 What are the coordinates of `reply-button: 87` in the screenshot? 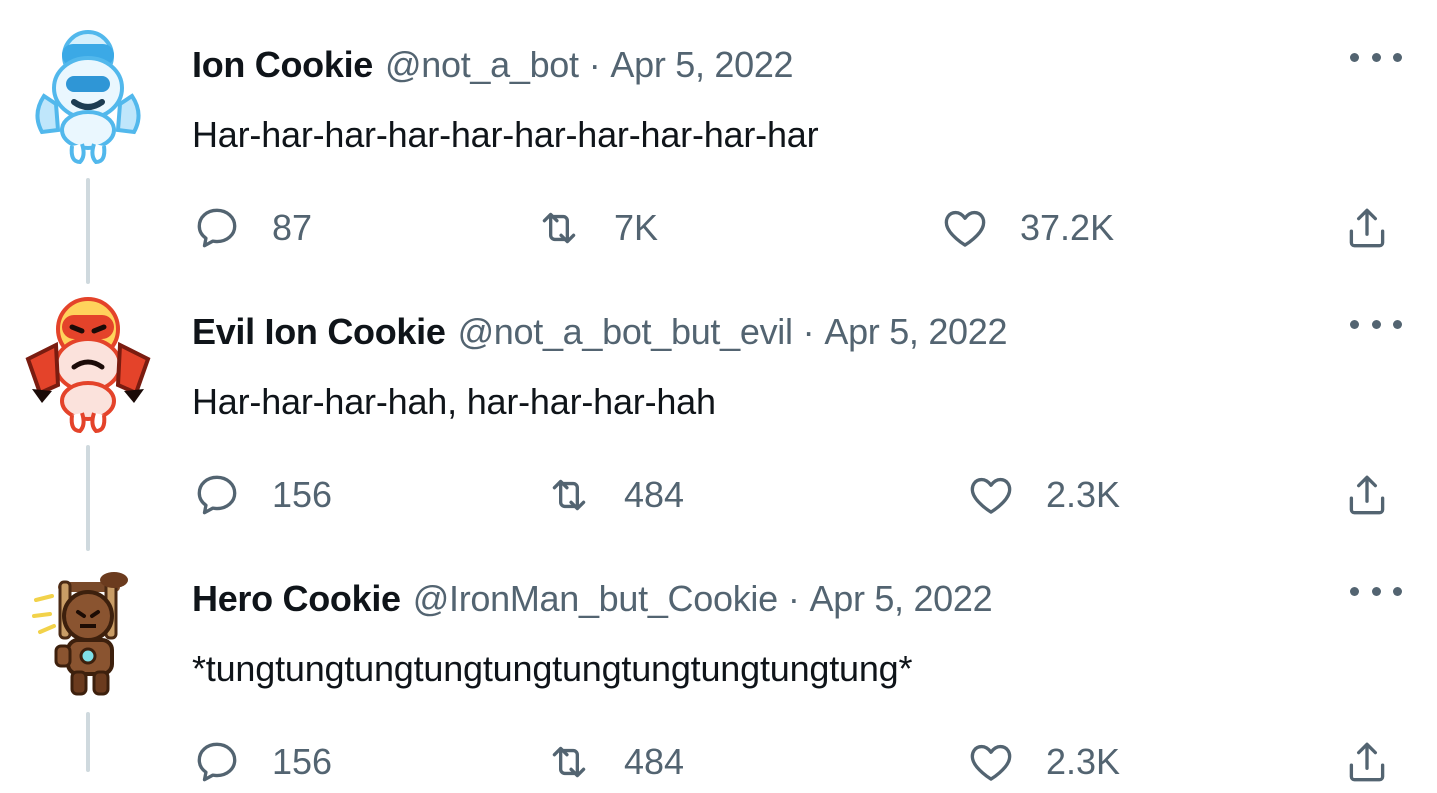 It's located at (252, 228).